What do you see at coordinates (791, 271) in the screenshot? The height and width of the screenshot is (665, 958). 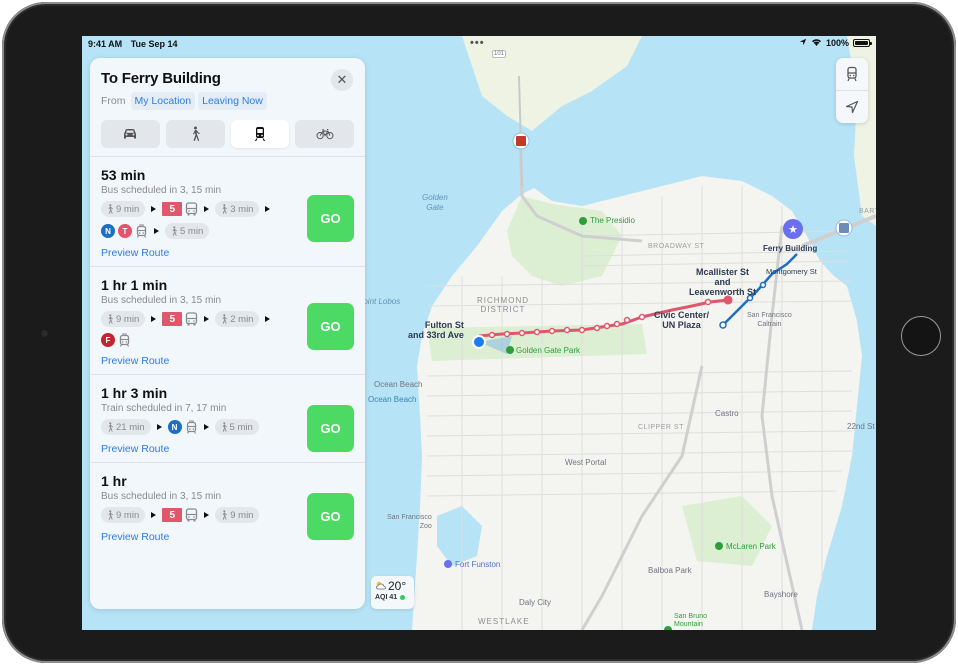 I see `map-label-montgomery: Montgomery St` at bounding box center [791, 271].